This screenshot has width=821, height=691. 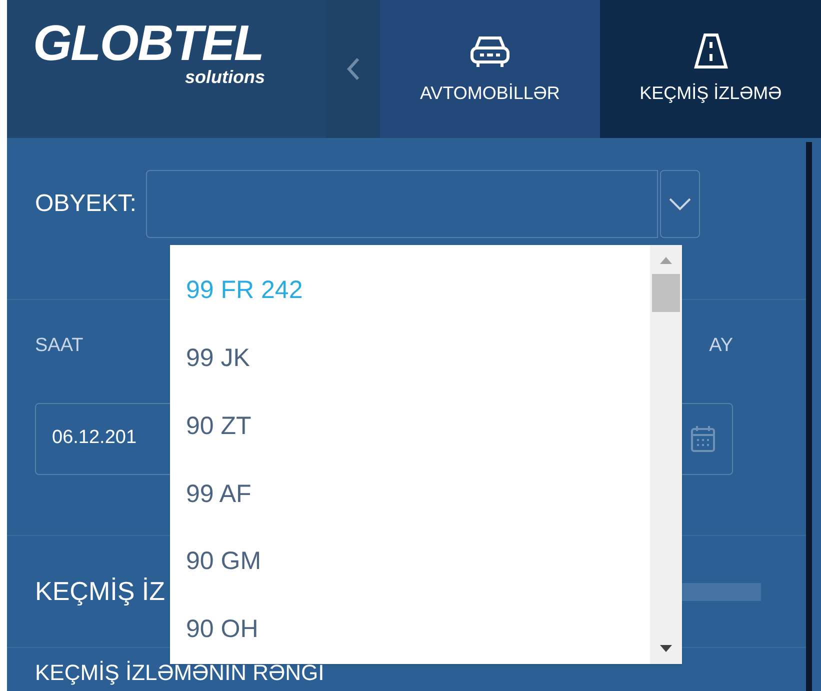 I want to click on month-label: AY, so click(x=721, y=346).